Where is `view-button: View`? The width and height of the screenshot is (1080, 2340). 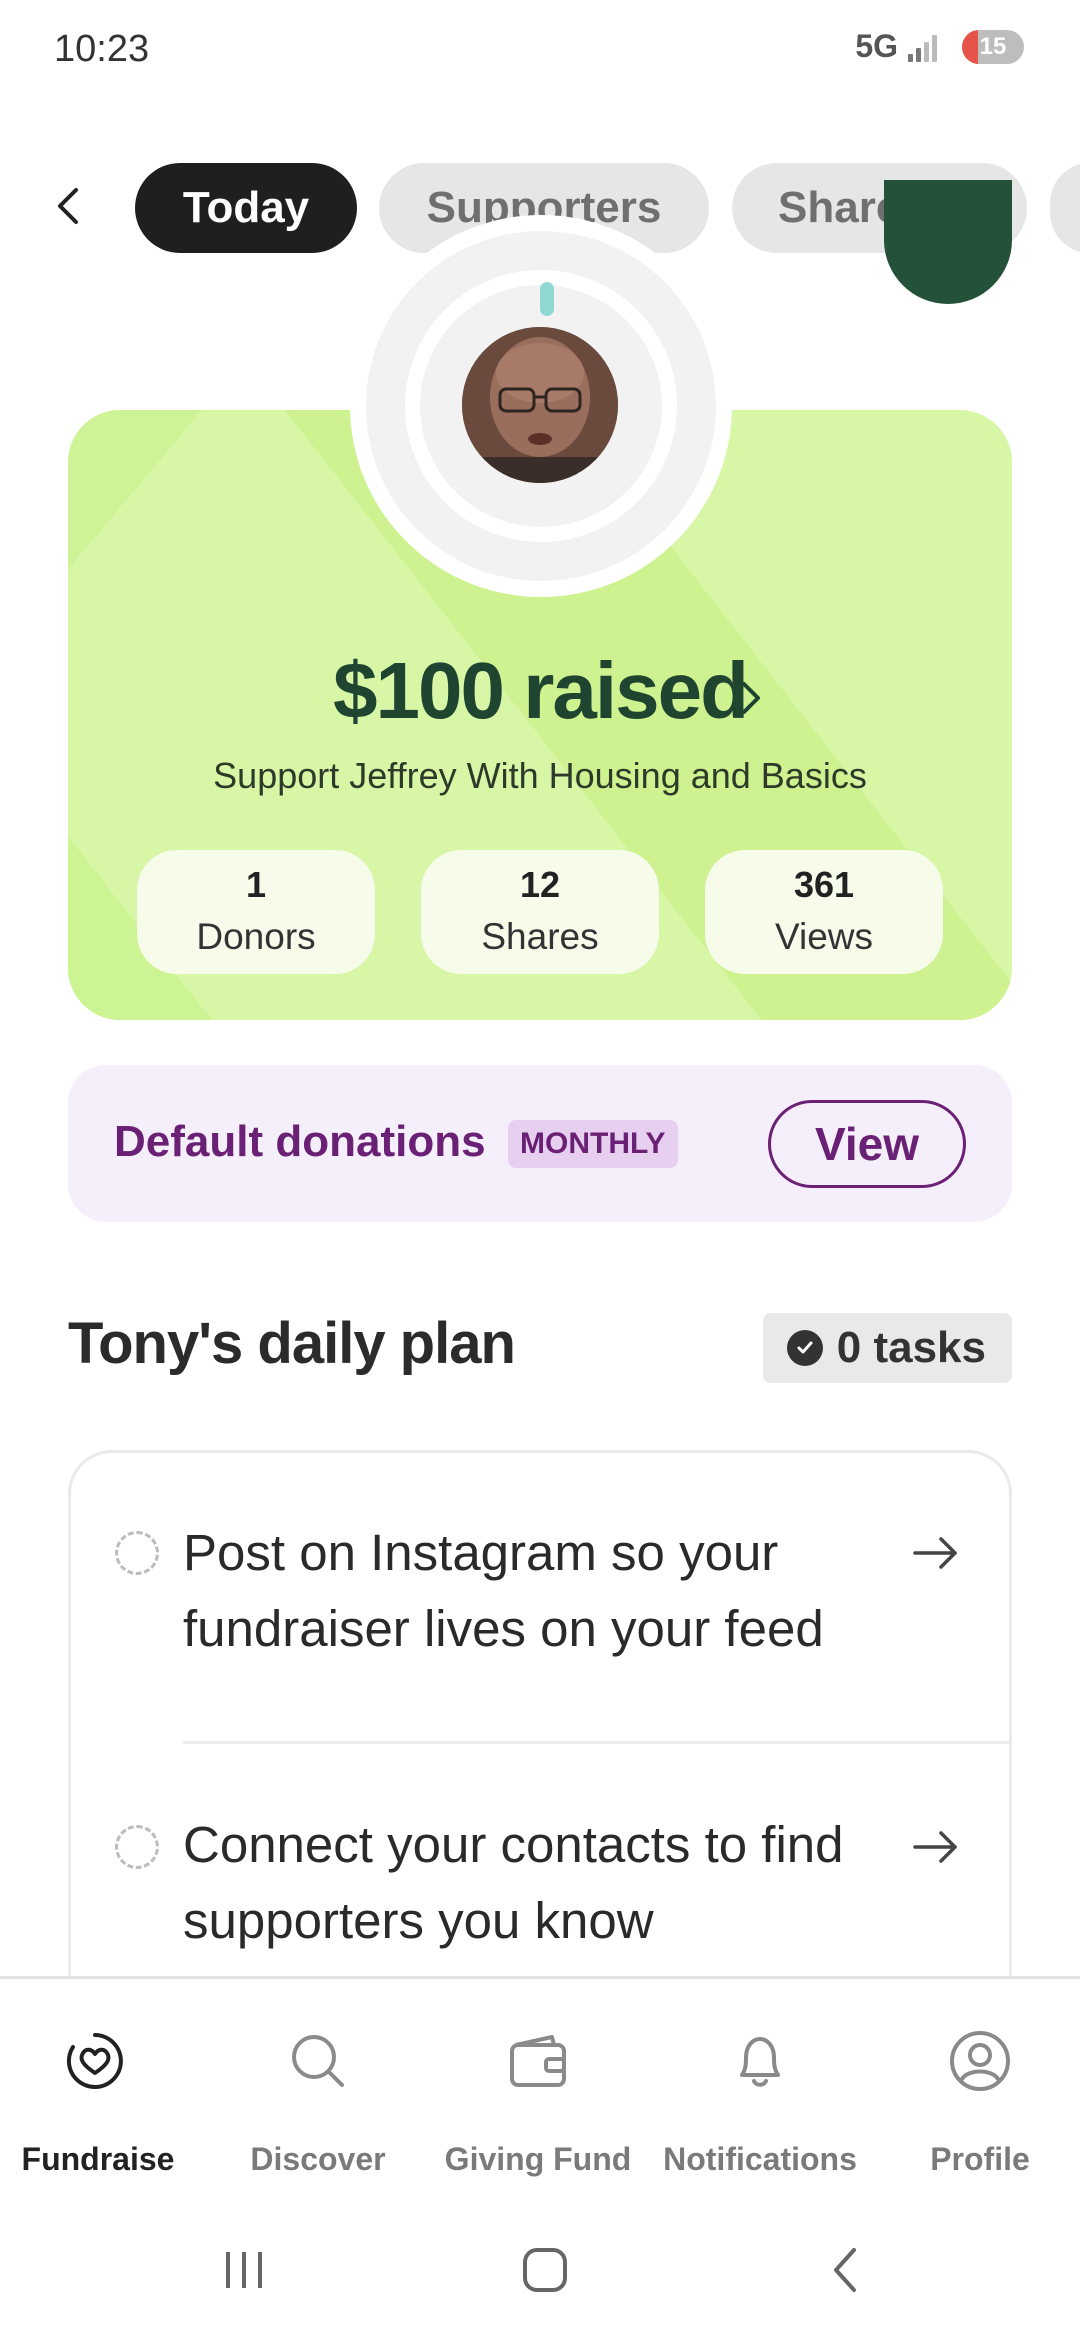
view-button: View is located at coordinates (867, 1144).